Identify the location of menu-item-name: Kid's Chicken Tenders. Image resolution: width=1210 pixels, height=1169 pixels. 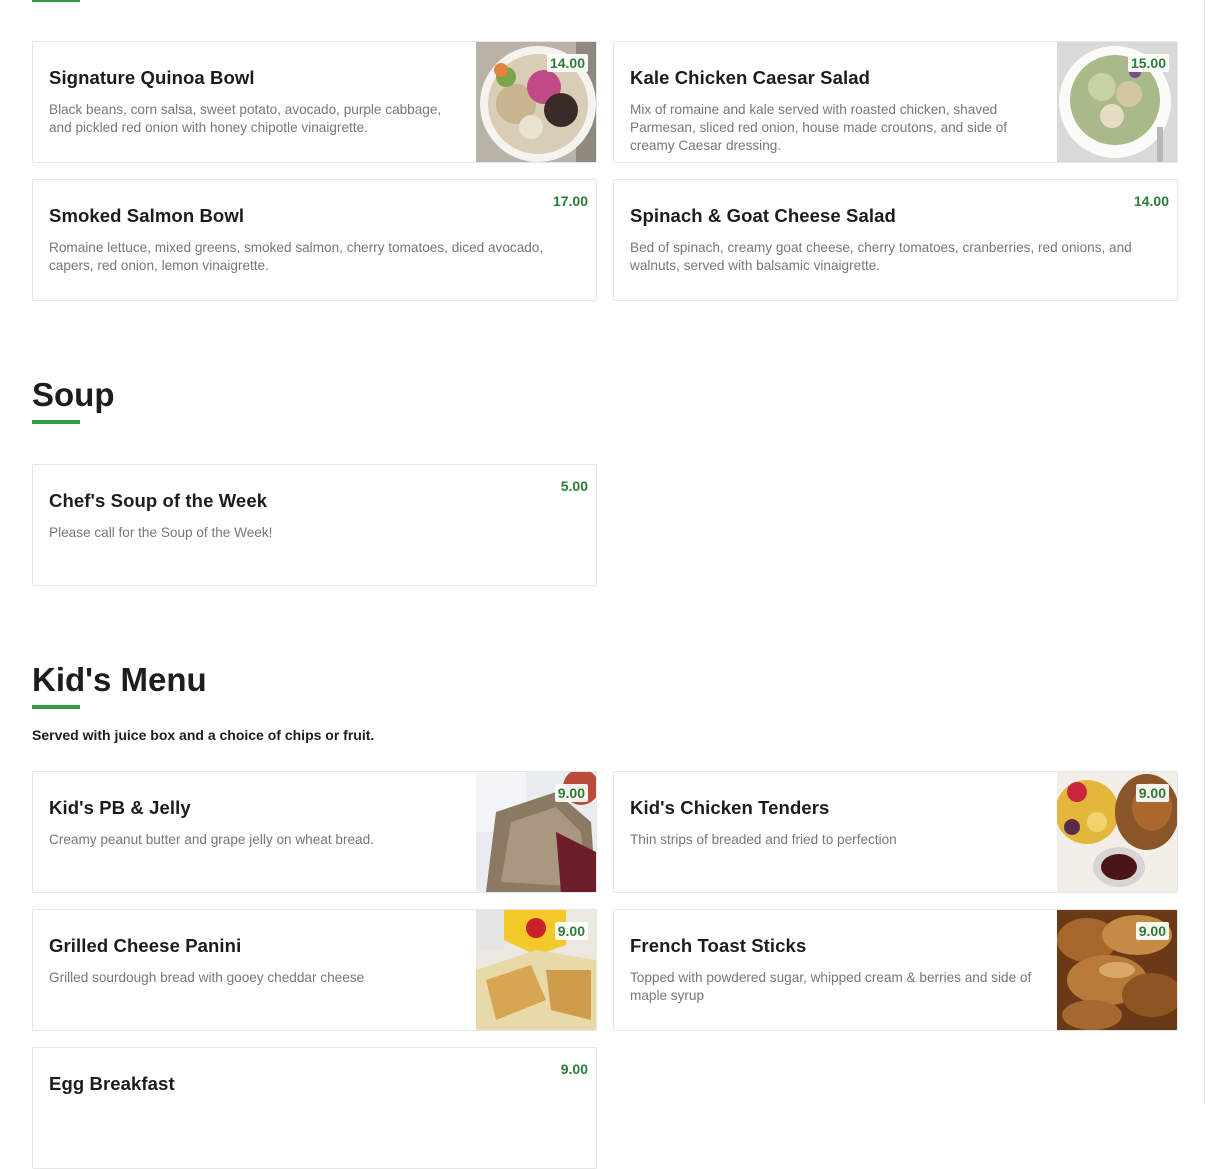
(730, 807).